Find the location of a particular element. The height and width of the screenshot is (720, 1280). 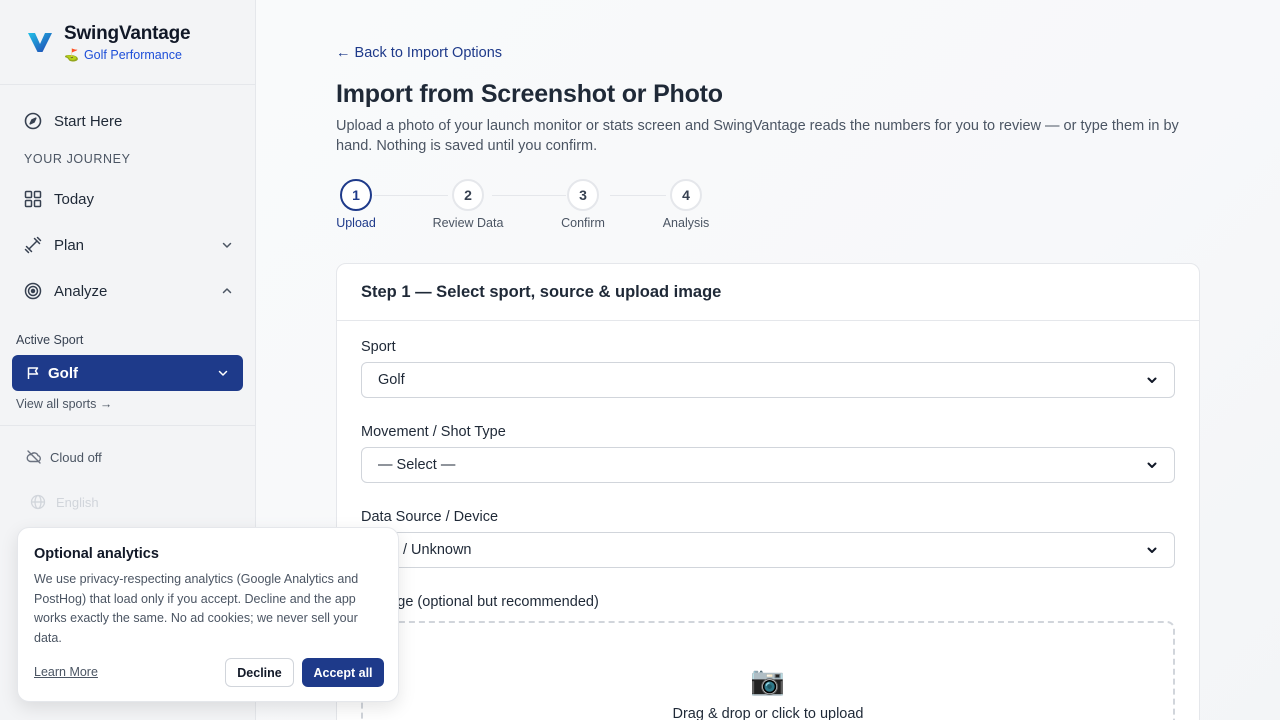

target-icon is located at coordinates (33, 291).